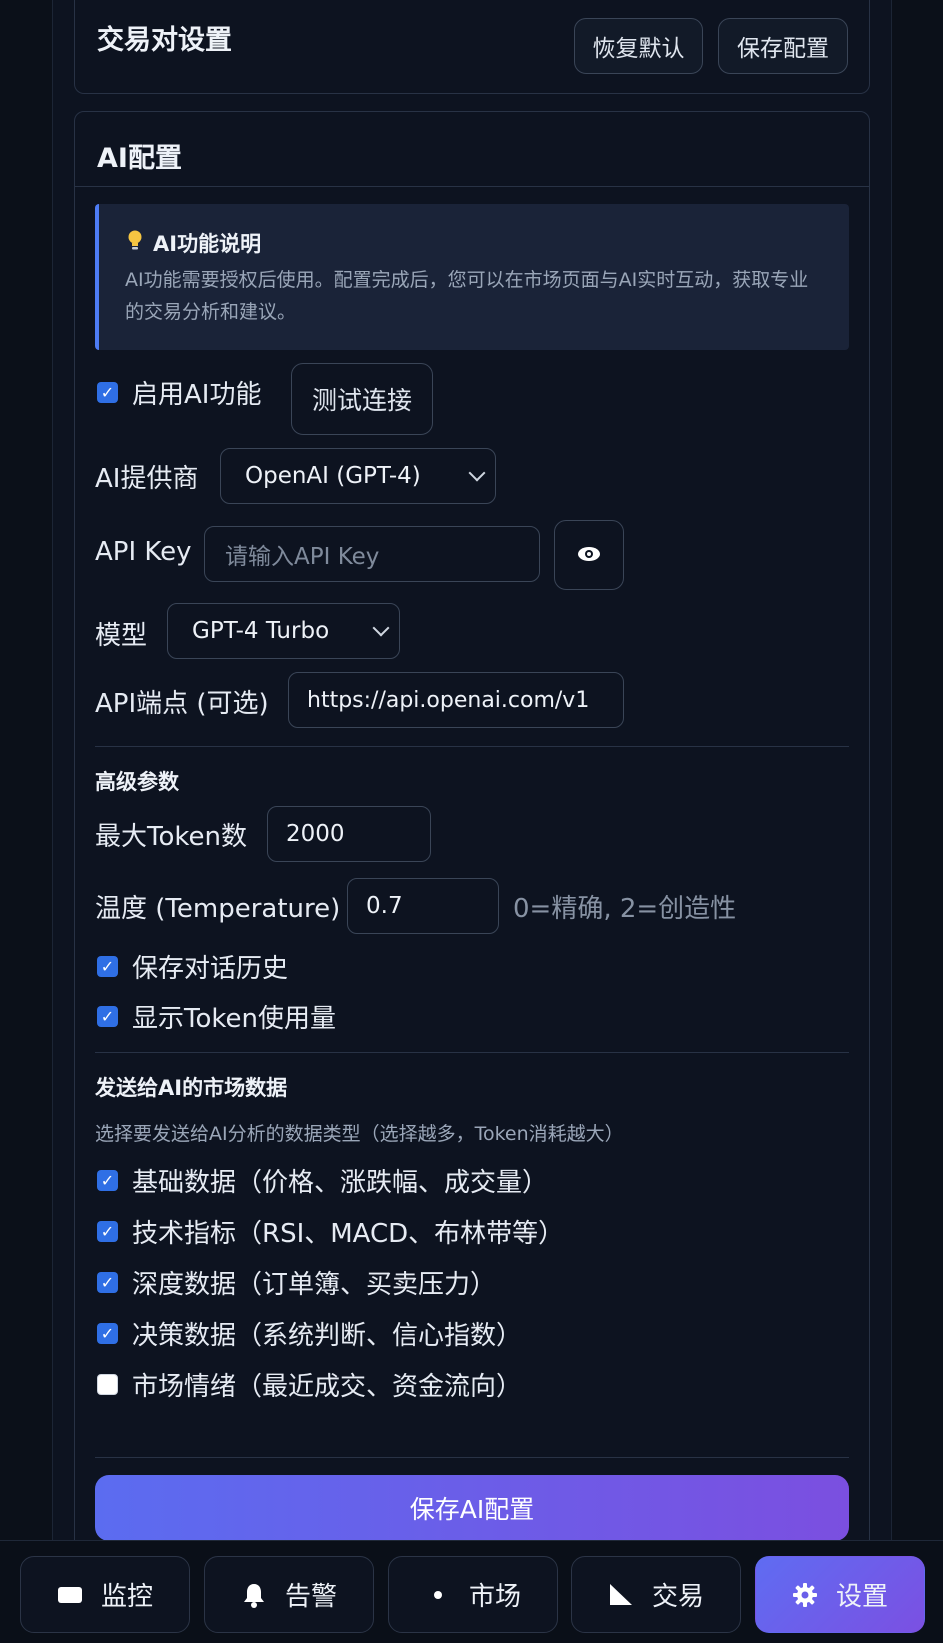 This screenshot has height=1643, width=943. What do you see at coordinates (107, 392) in the screenshot?
I see `enable-ai-checkbox: ✓` at bounding box center [107, 392].